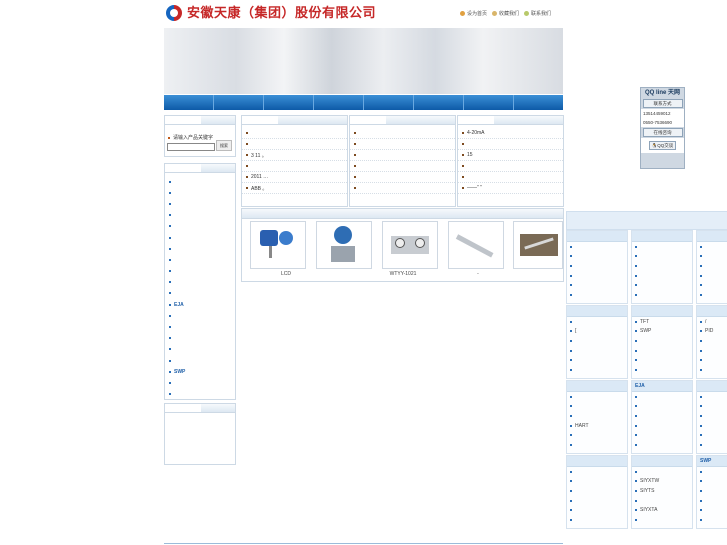 This screenshot has height=545, width=727. Describe the element at coordinates (712, 332) in the screenshot. I see `right-panel-item: PID` at that location.